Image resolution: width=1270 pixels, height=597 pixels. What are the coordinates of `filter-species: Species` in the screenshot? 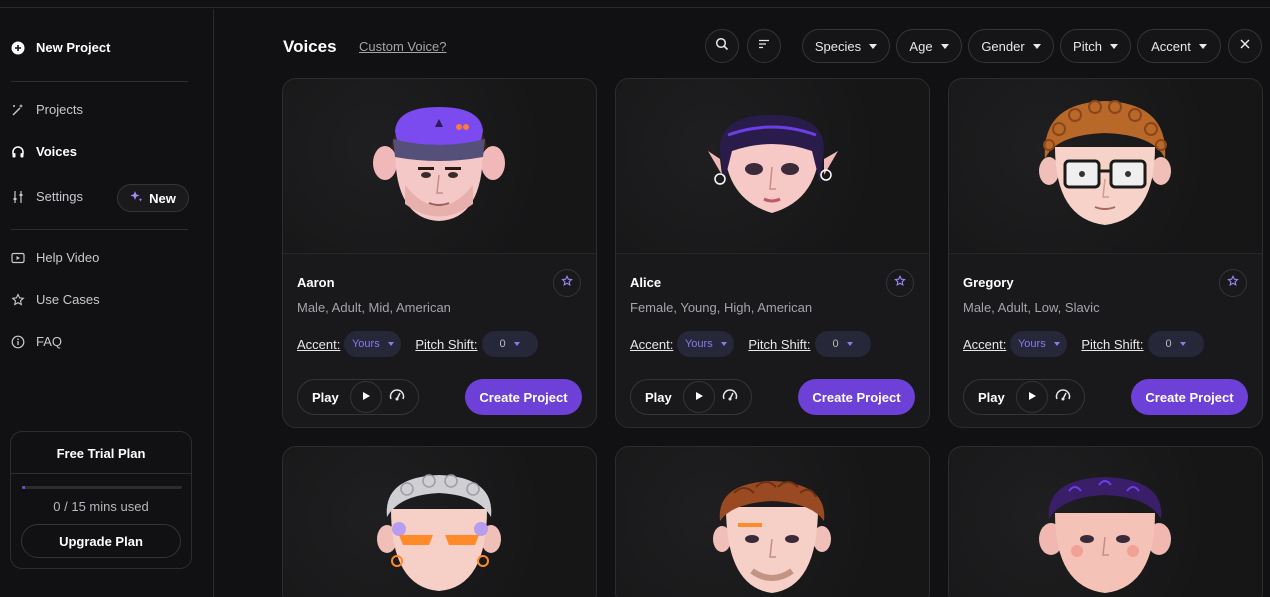 It's located at (846, 46).